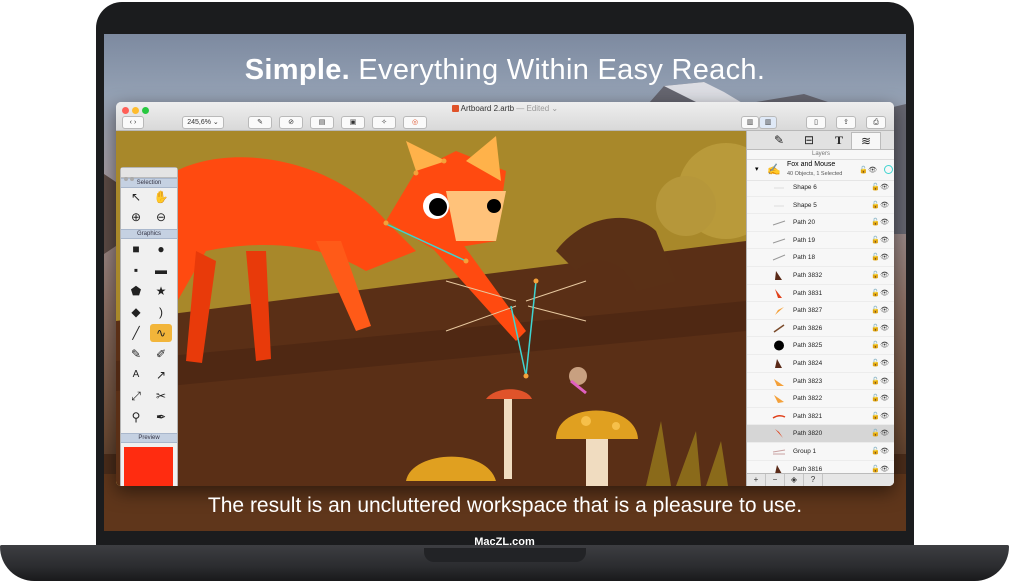 The width and height of the screenshot is (1009, 586). I want to click on rectangle-tool: ■, so click(136, 249).